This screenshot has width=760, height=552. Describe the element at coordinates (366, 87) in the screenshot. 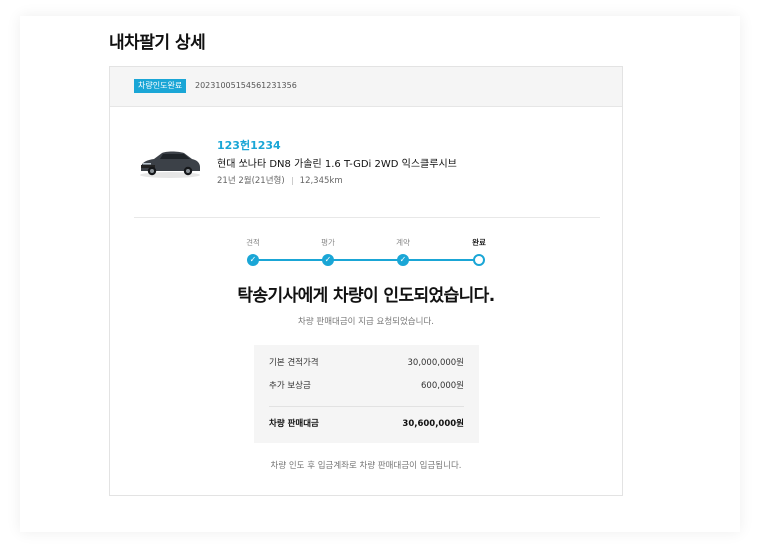

I see `order-header: 차량인도완료 20231005154561231356` at that location.